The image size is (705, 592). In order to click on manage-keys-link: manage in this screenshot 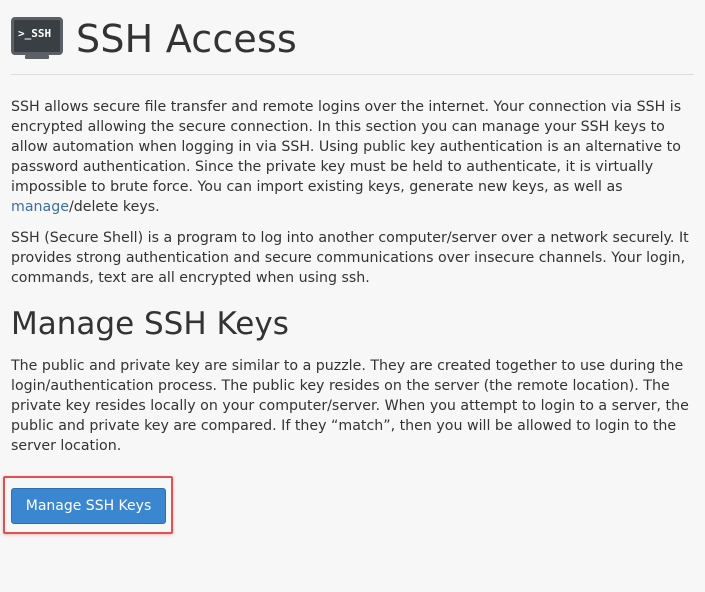, I will do `click(40, 207)`.